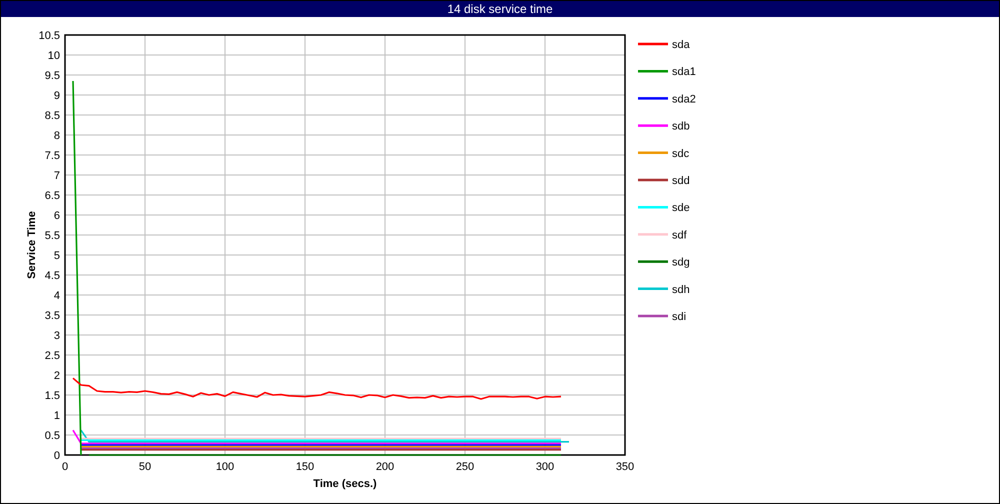  I want to click on tick-label: 6.5, so click(52, 196).